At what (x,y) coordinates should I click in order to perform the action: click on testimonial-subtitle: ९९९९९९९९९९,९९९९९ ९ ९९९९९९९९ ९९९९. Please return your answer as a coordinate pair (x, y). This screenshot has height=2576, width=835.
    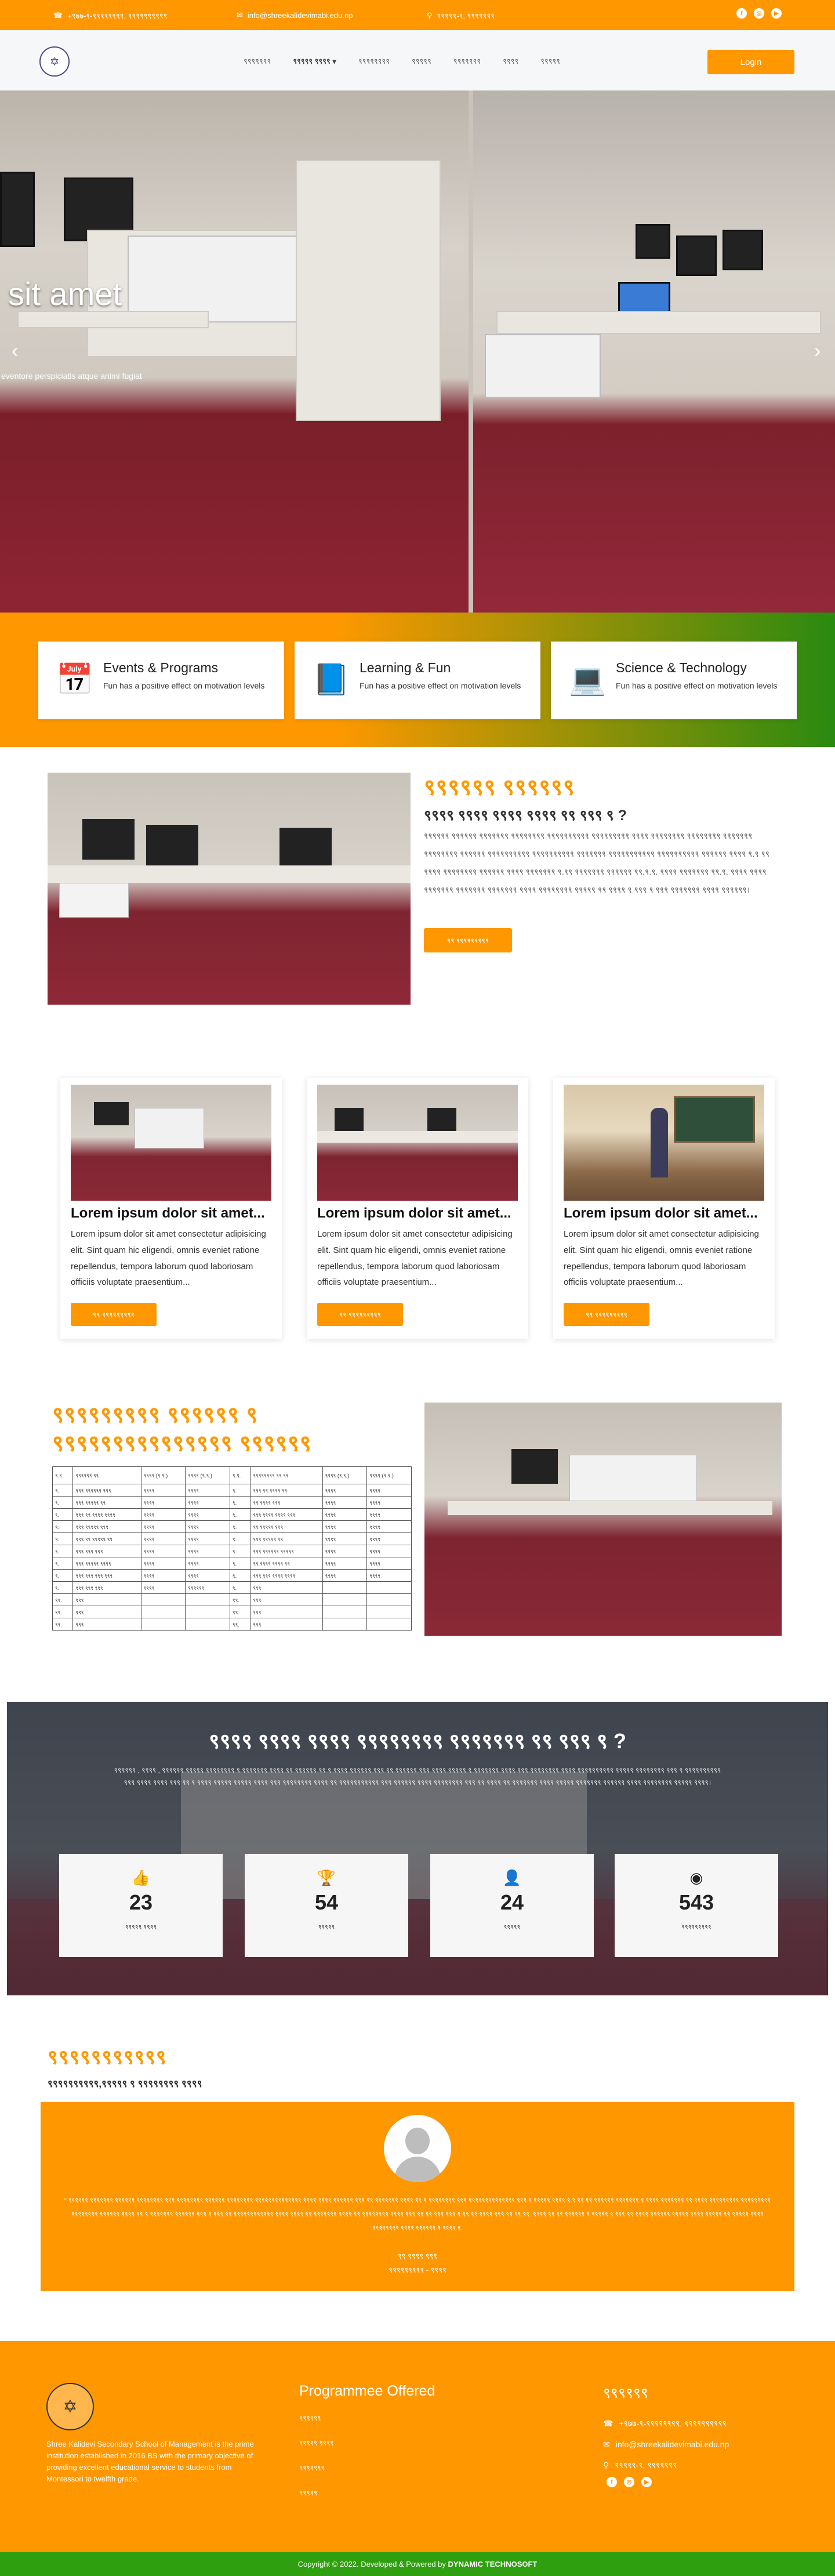
    Looking at the image, I should click on (125, 2084).